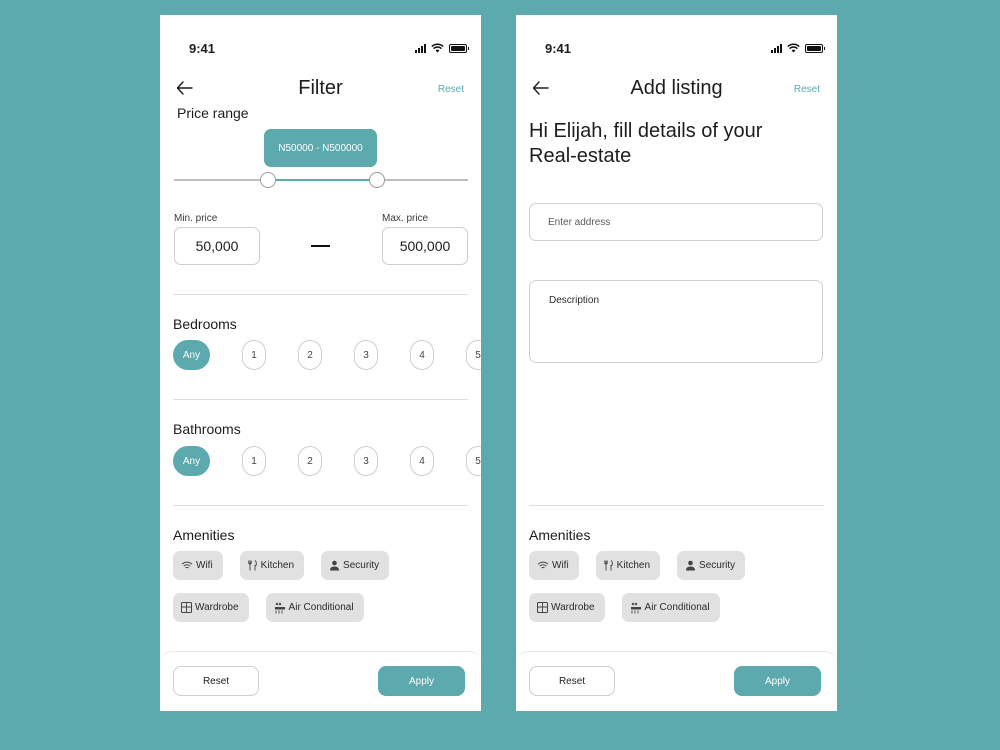 This screenshot has height=750, width=1000. Describe the element at coordinates (205, 324) in the screenshot. I see `bedrooms-title: Bedrooms` at that location.